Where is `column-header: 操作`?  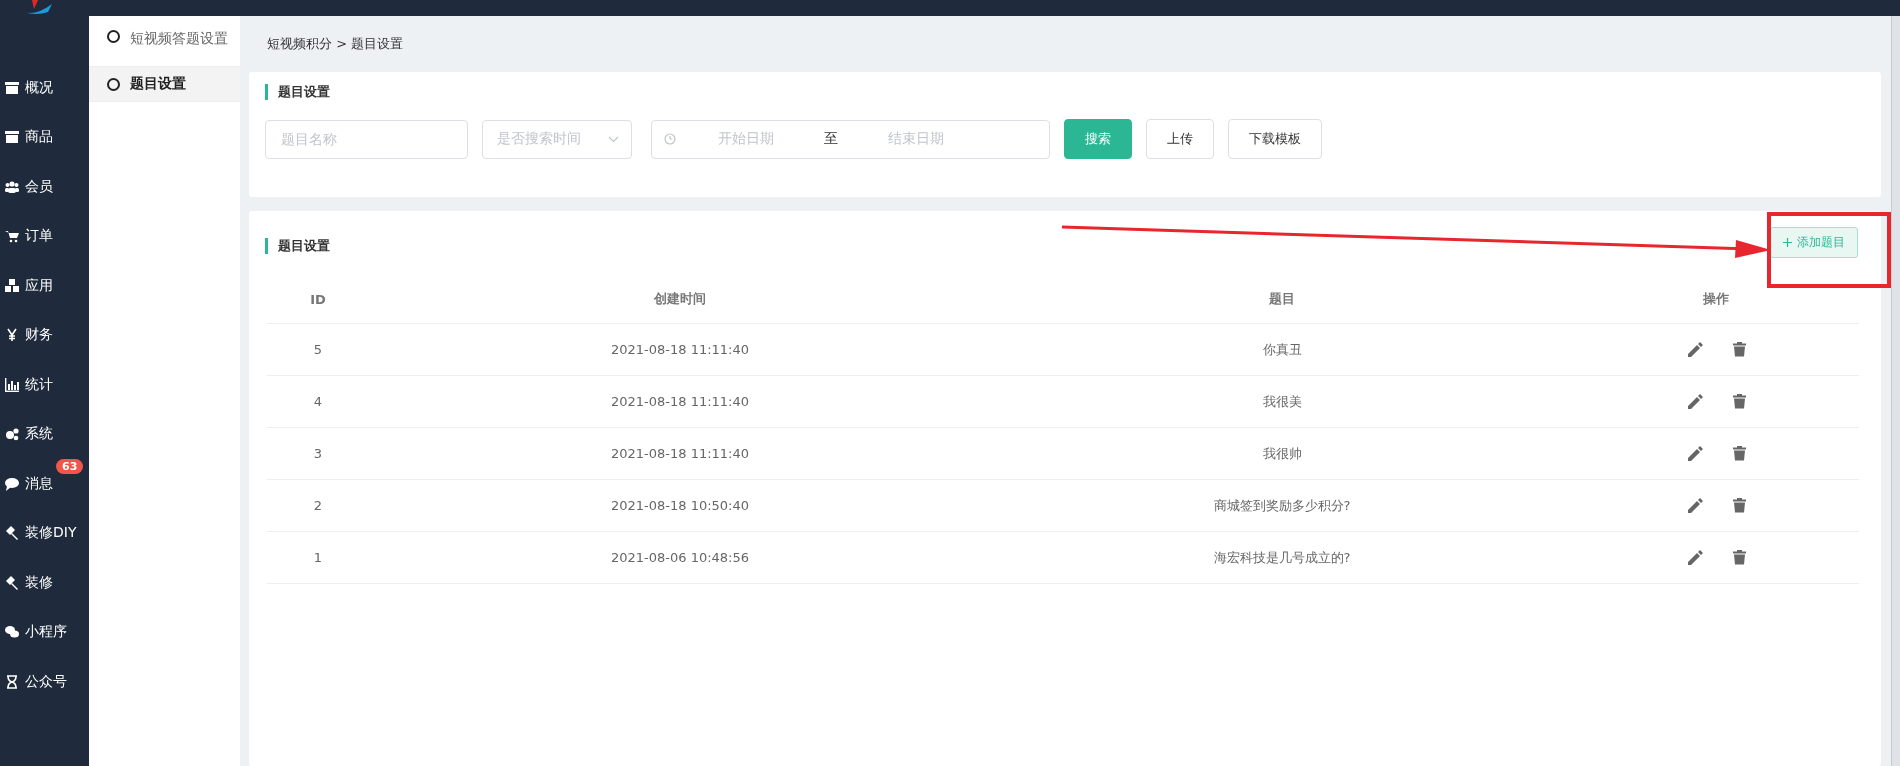 column-header: 操作 is located at coordinates (1716, 298).